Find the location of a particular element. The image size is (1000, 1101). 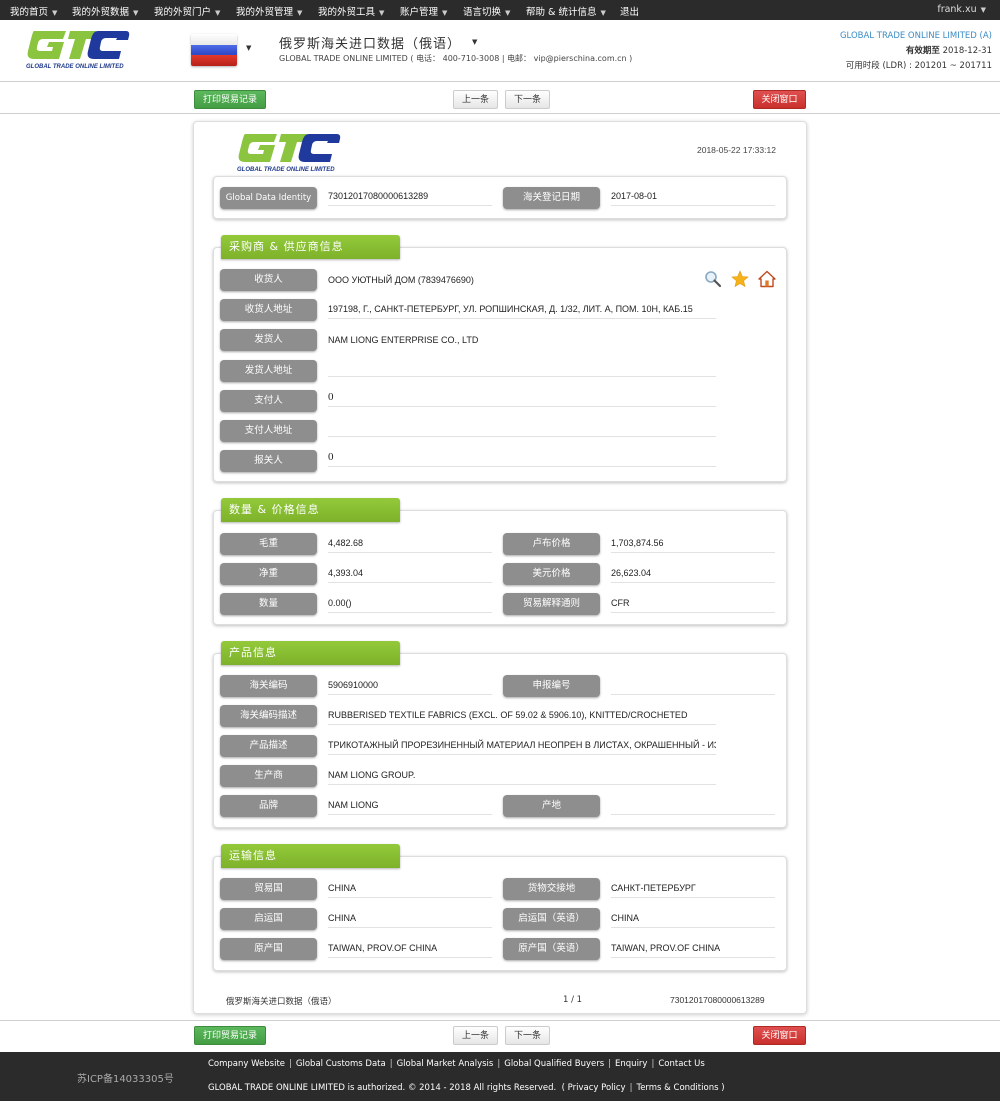

nav-trade-portal: 我的外贸门户 ▼ is located at coordinates (187, 11).